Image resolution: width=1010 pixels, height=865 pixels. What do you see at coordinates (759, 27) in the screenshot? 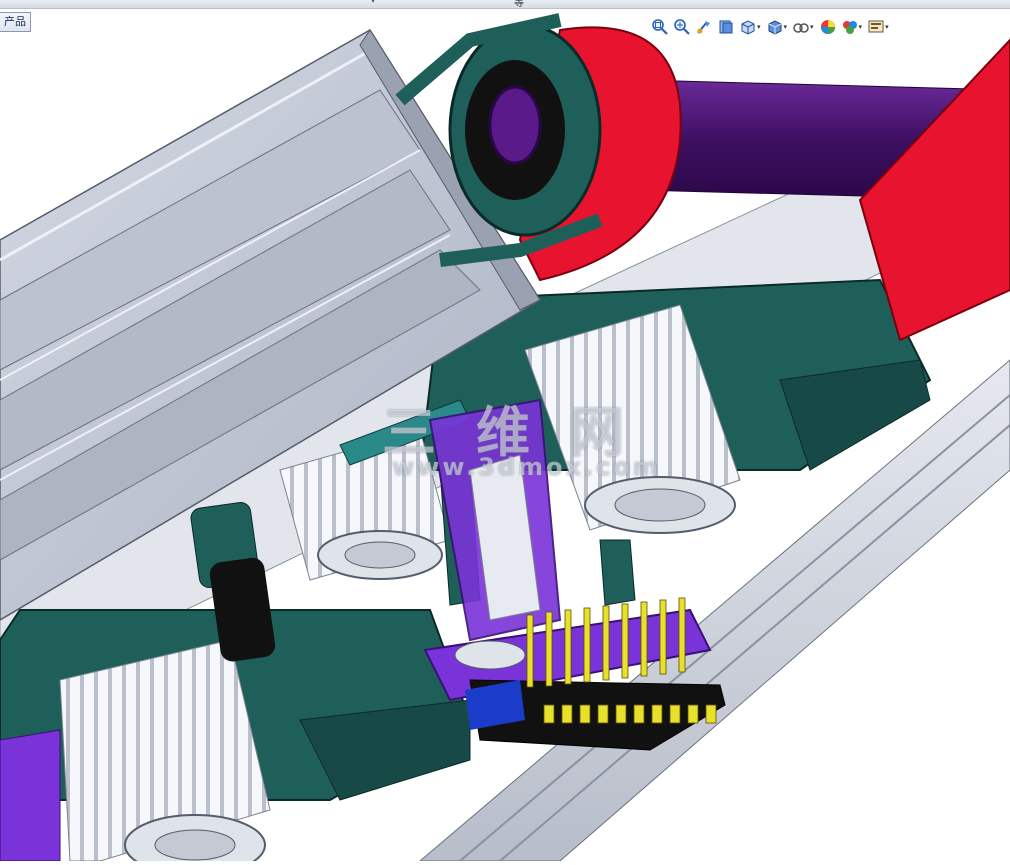
I see `view-orientation-dropdown: ▾` at bounding box center [759, 27].